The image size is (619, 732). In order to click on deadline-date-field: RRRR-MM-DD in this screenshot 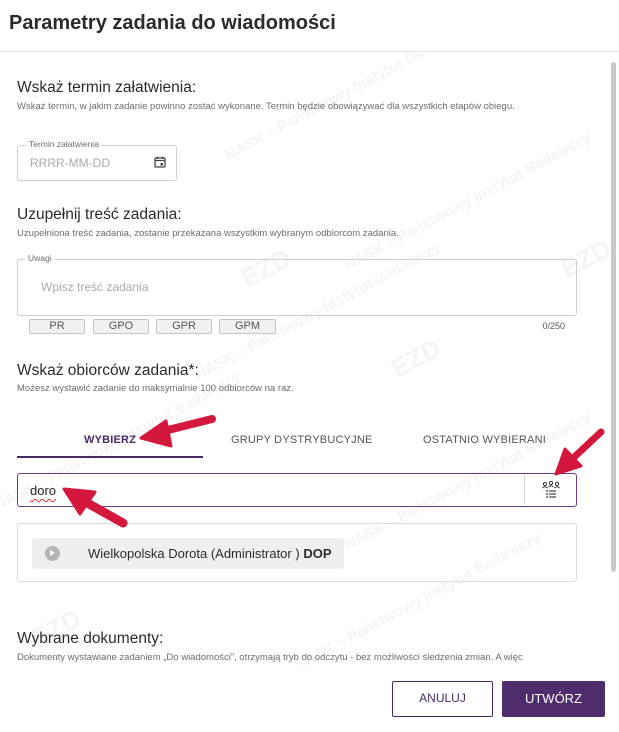, I will do `click(97, 163)`.